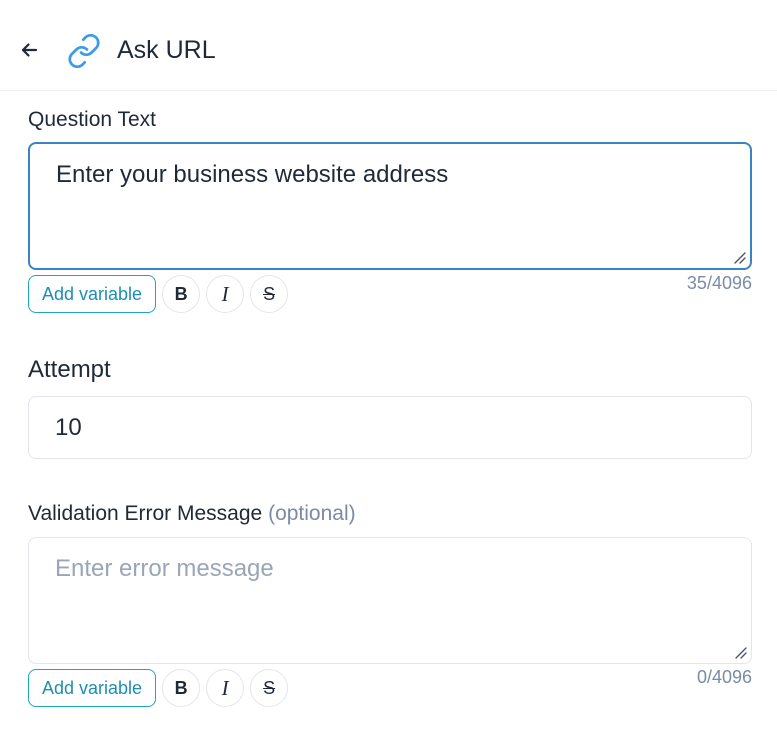 The height and width of the screenshot is (742, 777). Describe the element at coordinates (388, 45) in the screenshot. I see `header-bar: Ask URL` at that location.